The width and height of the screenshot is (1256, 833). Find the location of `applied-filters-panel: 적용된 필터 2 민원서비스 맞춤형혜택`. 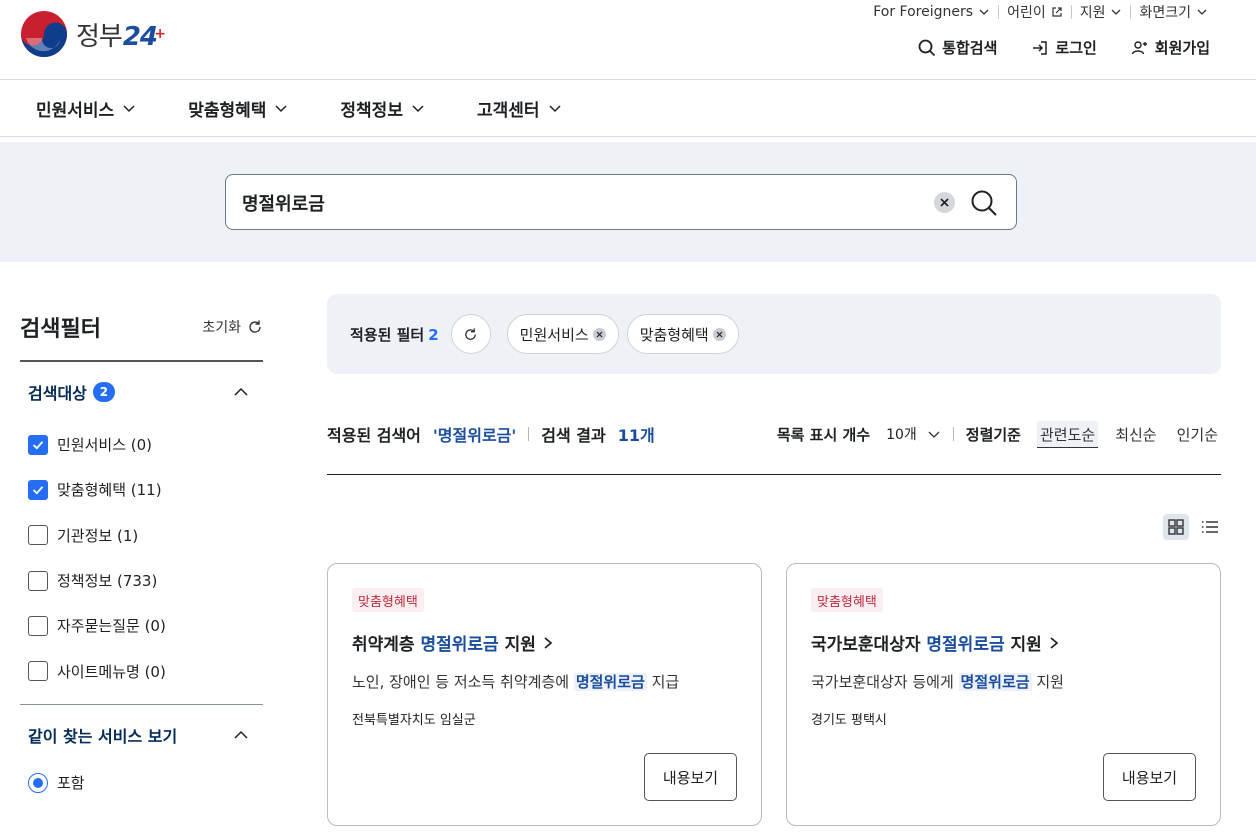

applied-filters-panel: 적용된 필터 2 민원서비스 맞춤형혜택 is located at coordinates (774, 334).